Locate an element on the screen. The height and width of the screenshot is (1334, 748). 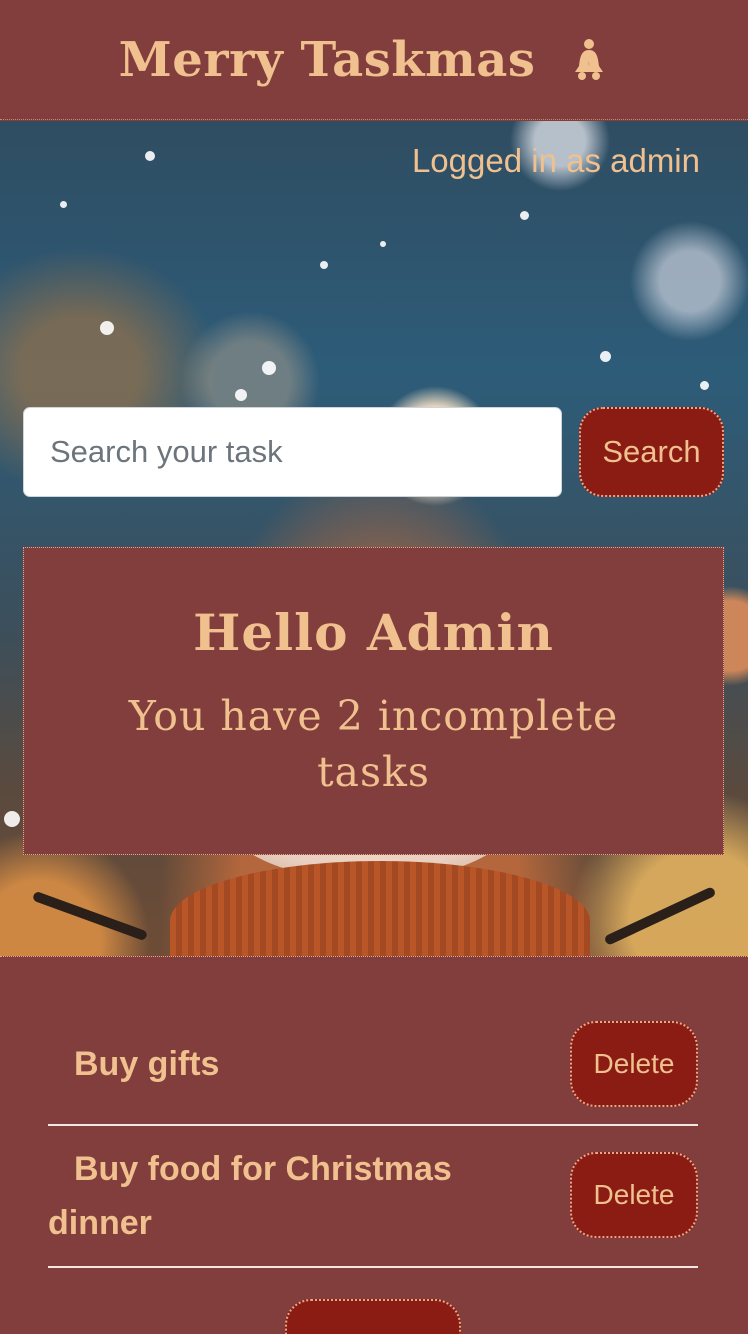
greeting-title: Hello Admin is located at coordinates (373, 632).